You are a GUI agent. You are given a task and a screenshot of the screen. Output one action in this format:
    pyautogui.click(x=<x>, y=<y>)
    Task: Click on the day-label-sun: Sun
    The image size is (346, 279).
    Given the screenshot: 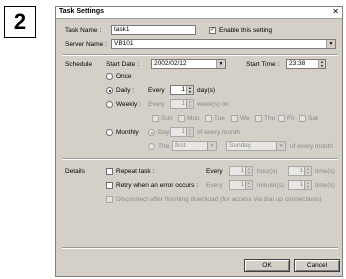 What is the action you would take?
    pyautogui.click(x=167, y=118)
    